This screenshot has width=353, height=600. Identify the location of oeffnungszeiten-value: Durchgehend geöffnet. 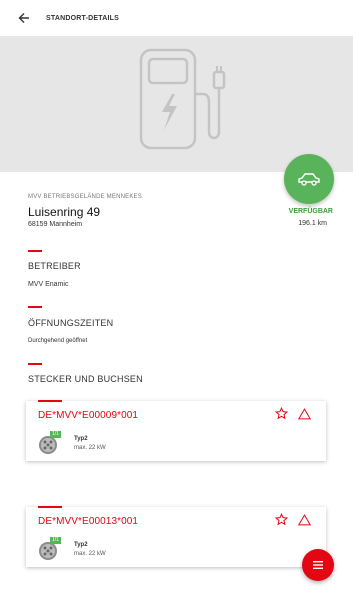
(58, 341).